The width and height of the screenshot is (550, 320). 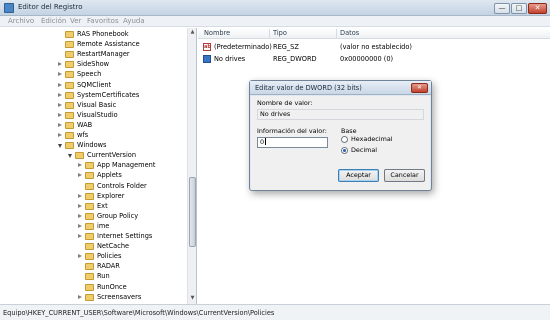 What do you see at coordinates (103, 21) in the screenshot?
I see `menu-favoritos: Favoritos` at bounding box center [103, 21].